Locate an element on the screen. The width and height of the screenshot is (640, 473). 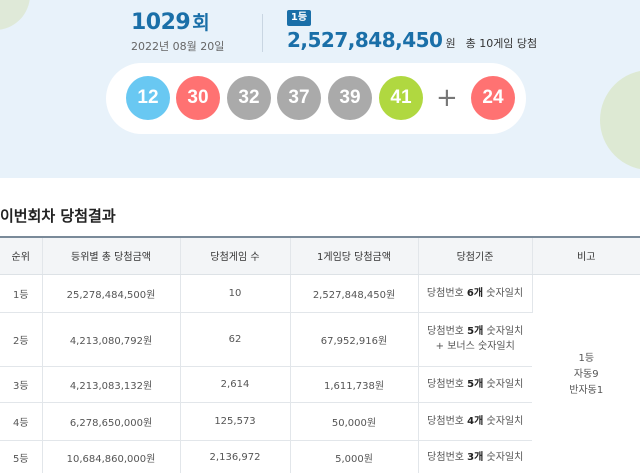
winning-ball-6: 41 is located at coordinates (401, 98).